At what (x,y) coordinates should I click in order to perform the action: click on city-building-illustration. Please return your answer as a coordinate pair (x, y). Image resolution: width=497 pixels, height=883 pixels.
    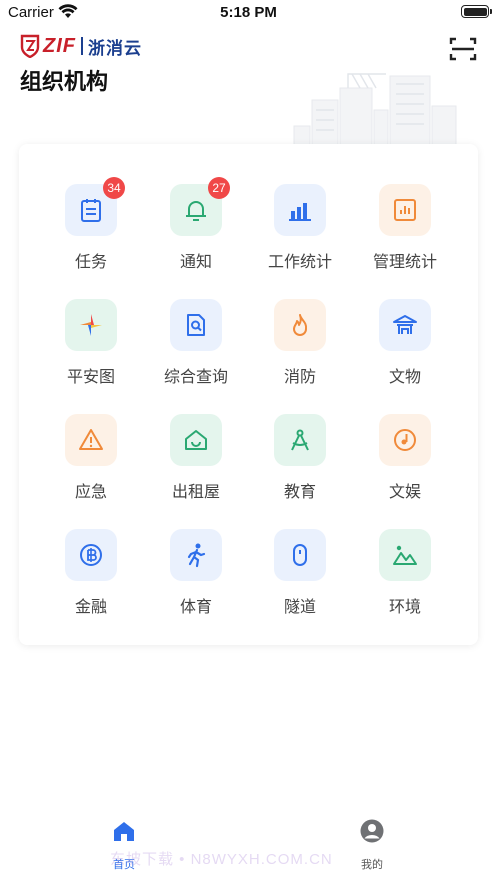
    Looking at the image, I should click on (375, 111).